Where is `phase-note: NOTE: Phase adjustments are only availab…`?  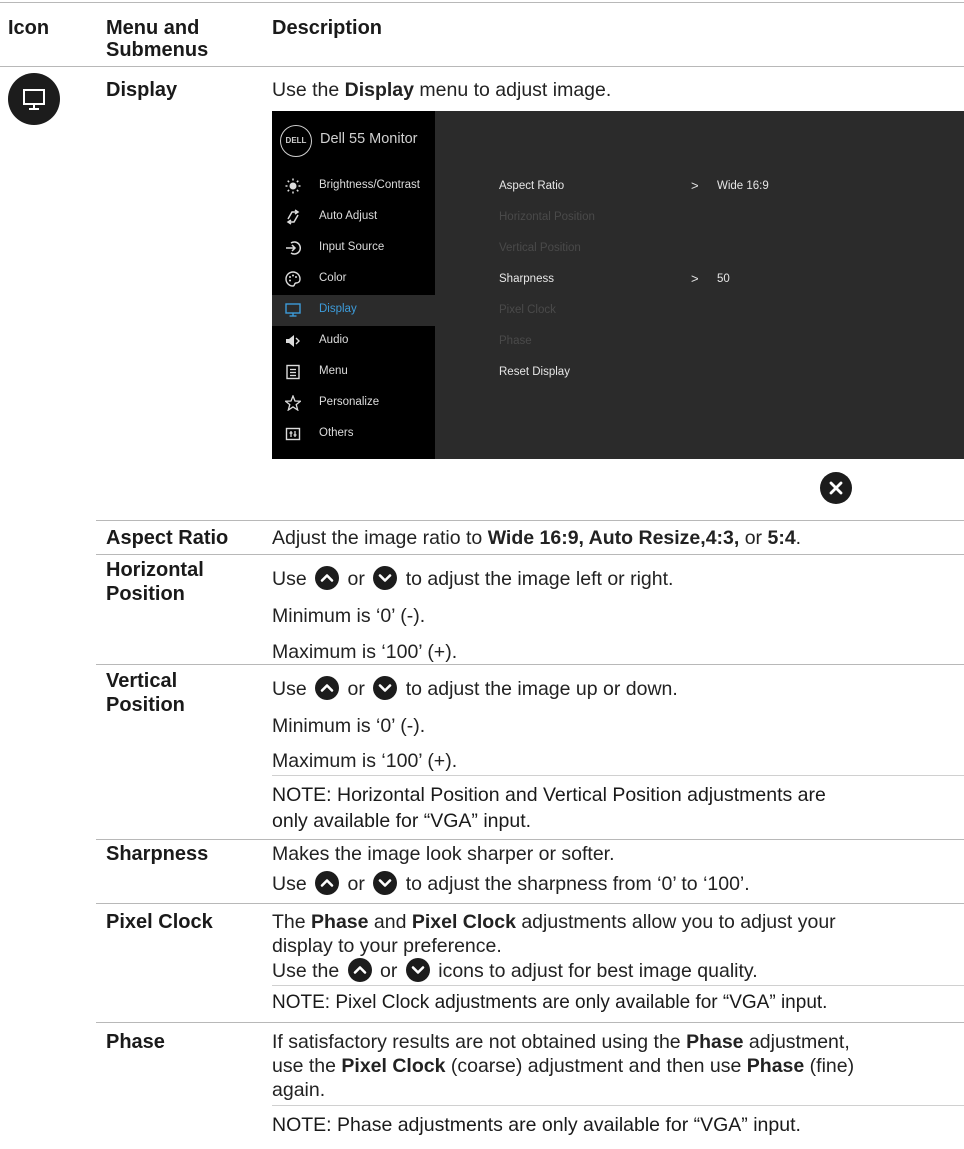
phase-note: NOTE: Phase adjustments are only availab… is located at coordinates (536, 1125).